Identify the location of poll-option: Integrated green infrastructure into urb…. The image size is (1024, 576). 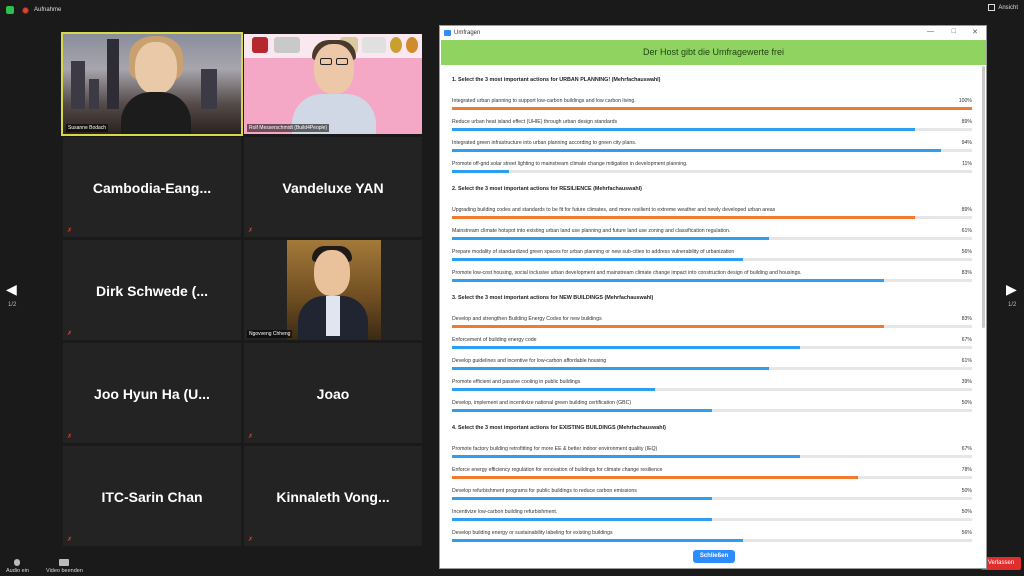
(712, 147).